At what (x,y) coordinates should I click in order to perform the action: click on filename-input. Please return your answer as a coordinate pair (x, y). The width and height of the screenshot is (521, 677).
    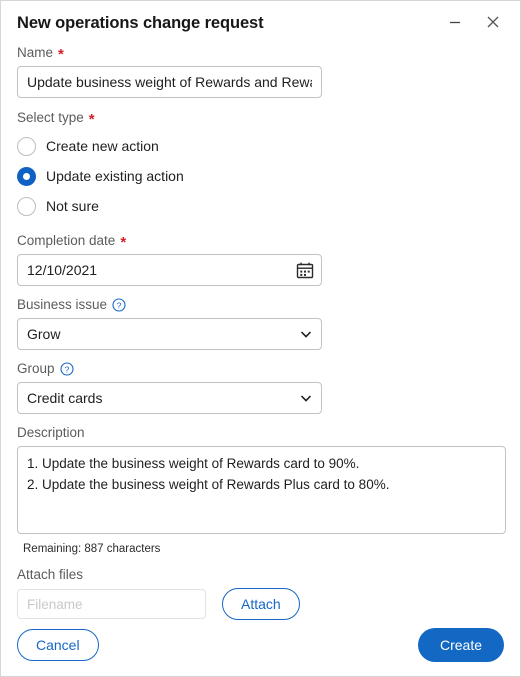
    Looking at the image, I should click on (111, 604).